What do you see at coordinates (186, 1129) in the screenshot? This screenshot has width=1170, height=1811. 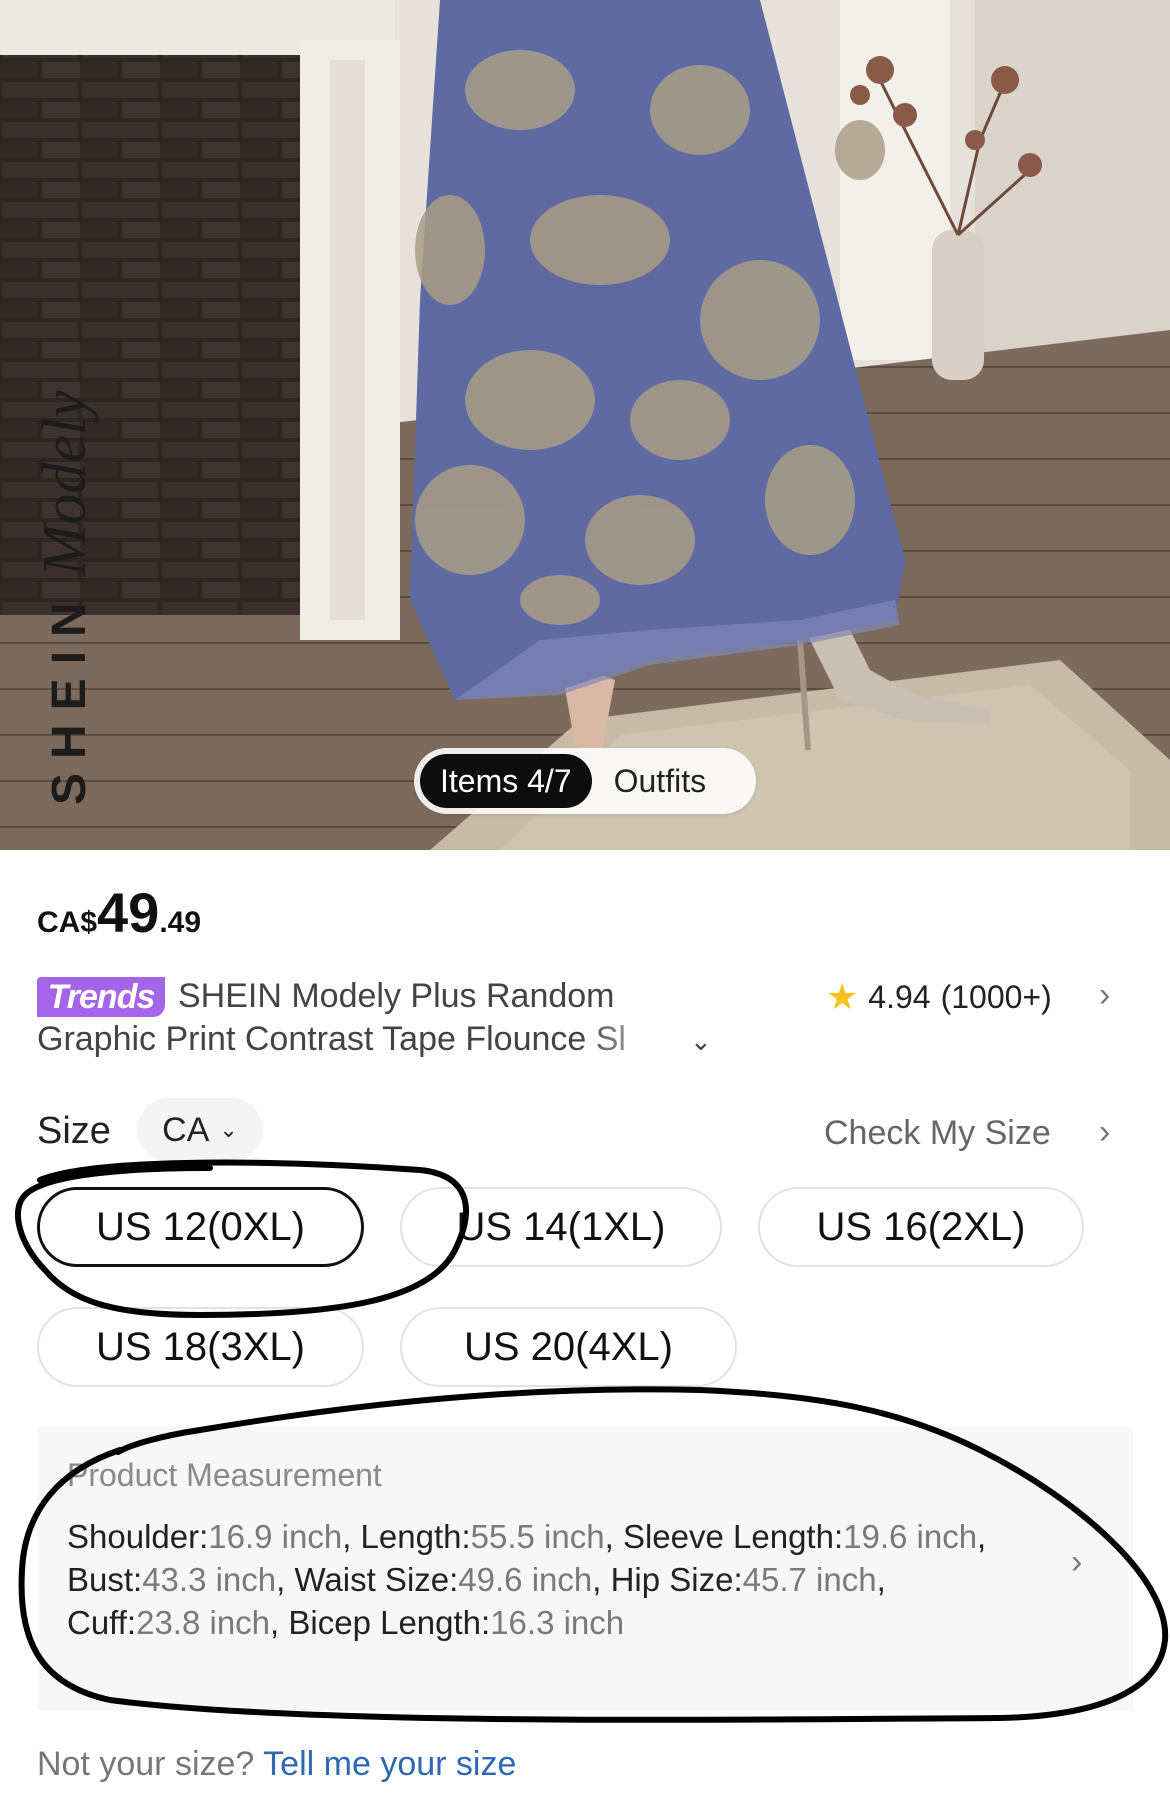 I see `size-region-value: CA` at bounding box center [186, 1129].